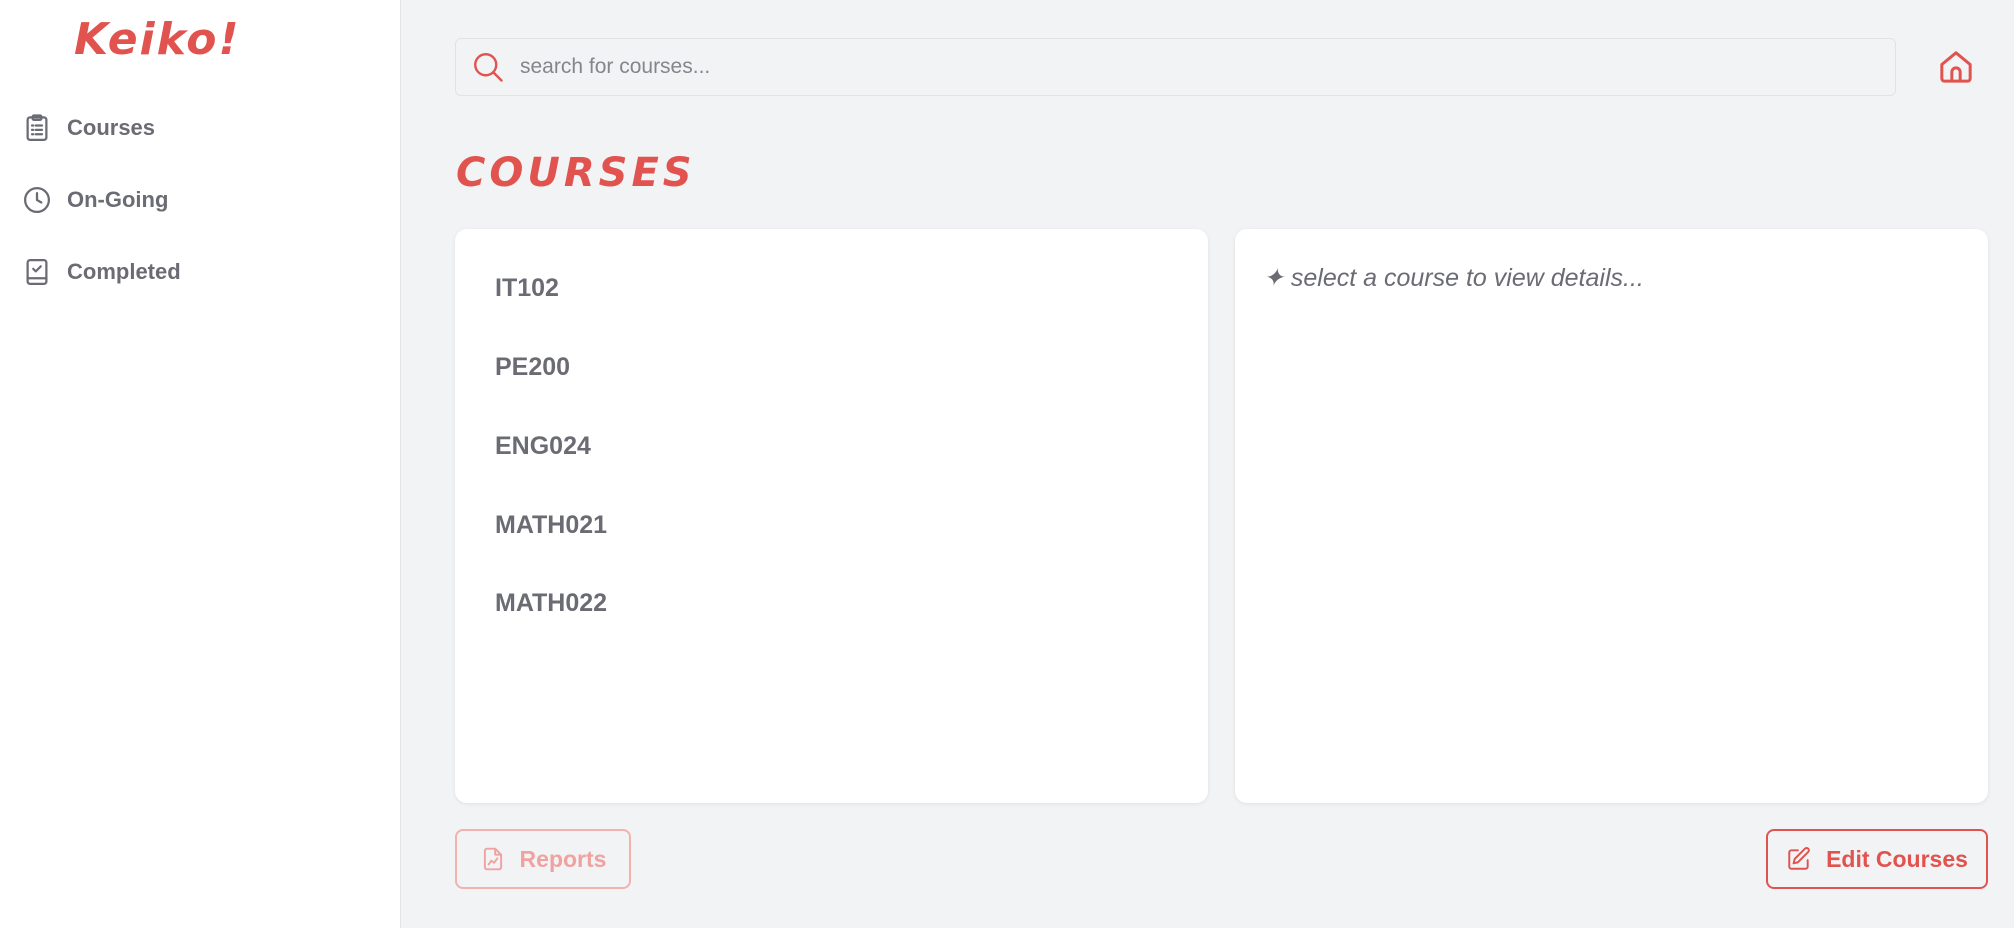 The width and height of the screenshot is (2014, 928). Describe the element at coordinates (124, 271) in the screenshot. I see `sidebar-item-label: Completed` at that location.